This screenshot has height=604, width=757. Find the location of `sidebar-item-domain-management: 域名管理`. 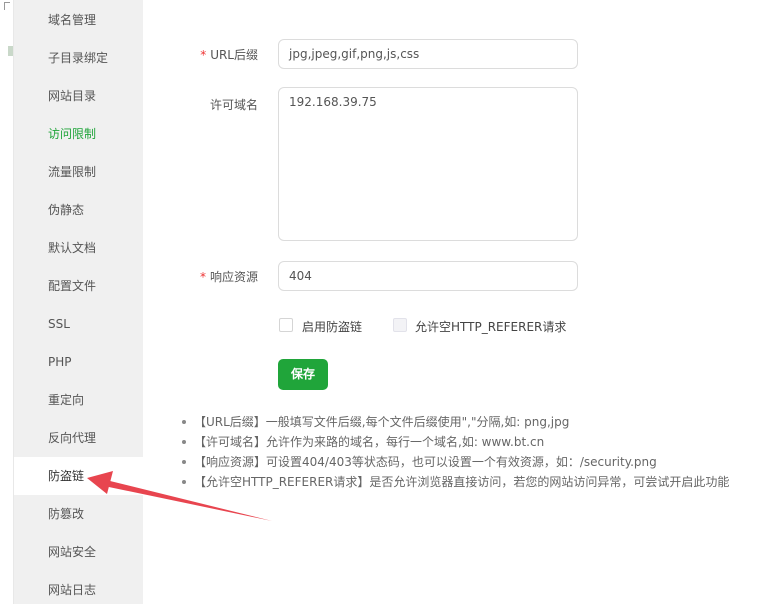

sidebar-item-domain-management: 域名管理 is located at coordinates (78, 20).